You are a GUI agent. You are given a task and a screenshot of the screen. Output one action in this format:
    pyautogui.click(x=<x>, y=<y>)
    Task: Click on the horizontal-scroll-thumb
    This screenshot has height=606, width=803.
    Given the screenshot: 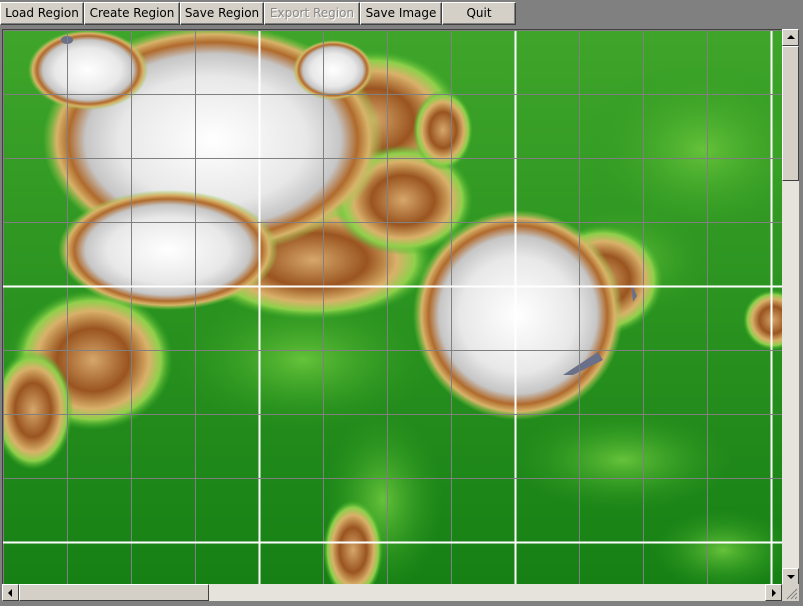 What is the action you would take?
    pyautogui.click(x=114, y=592)
    